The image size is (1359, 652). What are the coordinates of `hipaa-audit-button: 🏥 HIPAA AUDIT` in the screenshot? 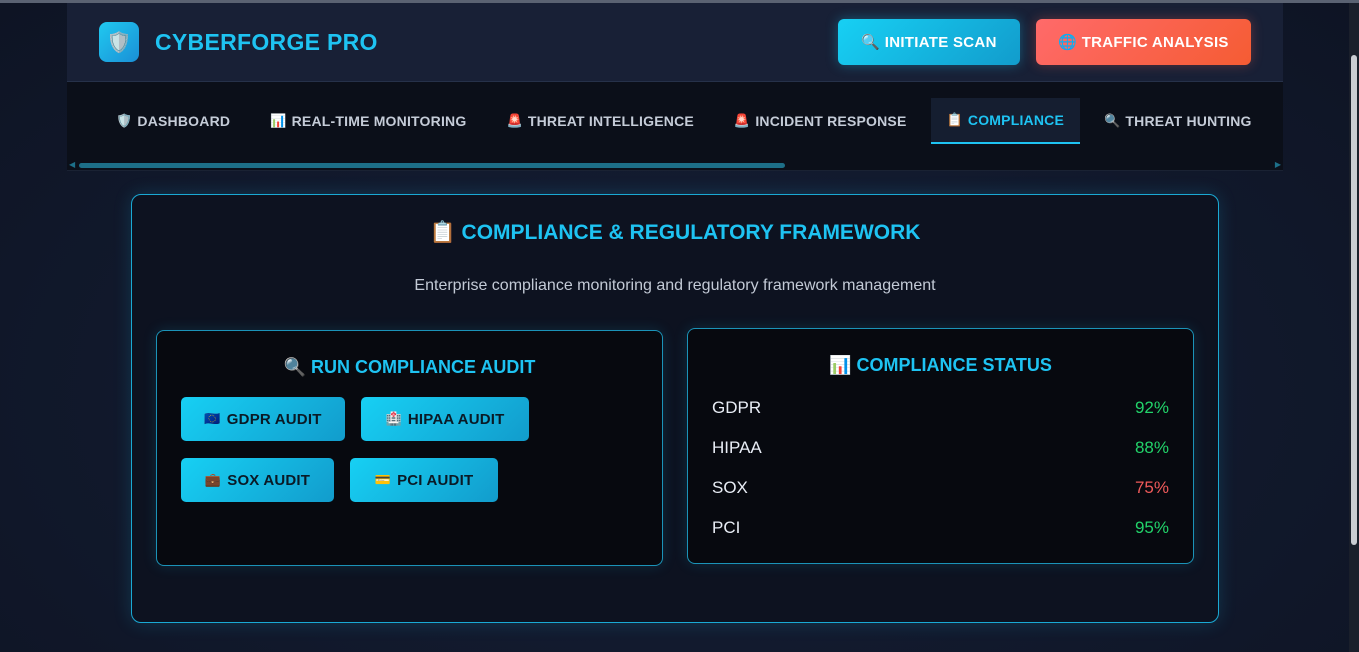 It's located at (445, 419).